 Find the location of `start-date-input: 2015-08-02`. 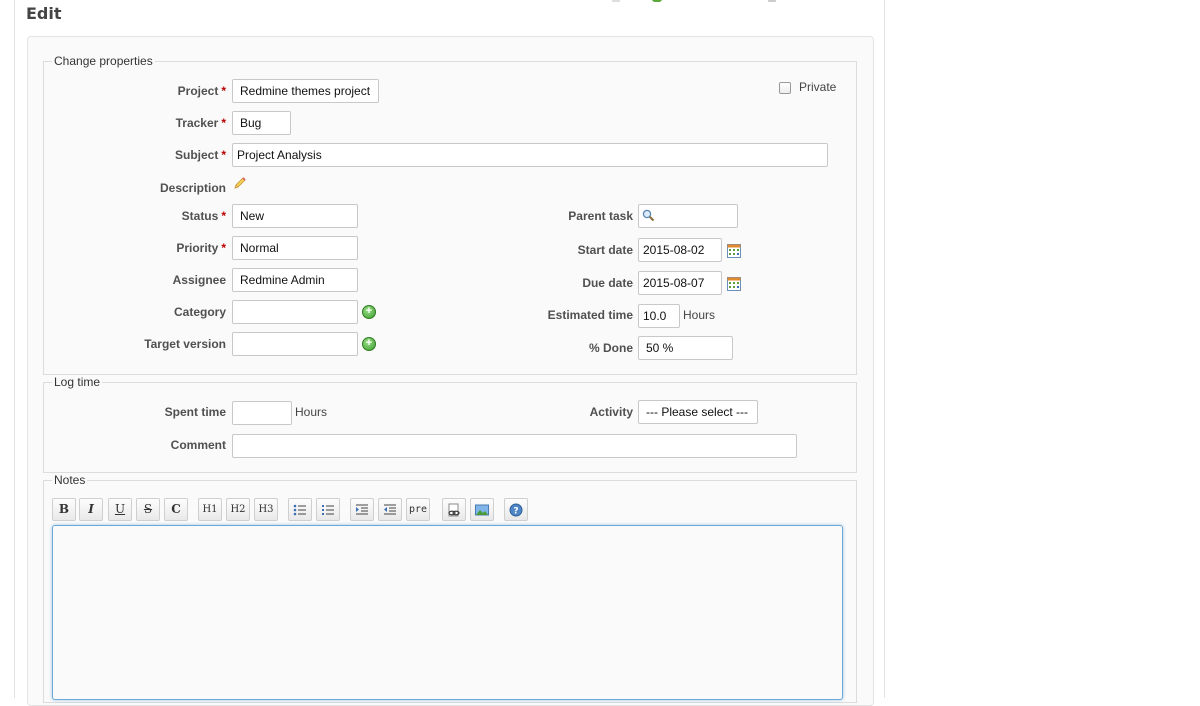

start-date-input: 2015-08-02 is located at coordinates (680, 250).